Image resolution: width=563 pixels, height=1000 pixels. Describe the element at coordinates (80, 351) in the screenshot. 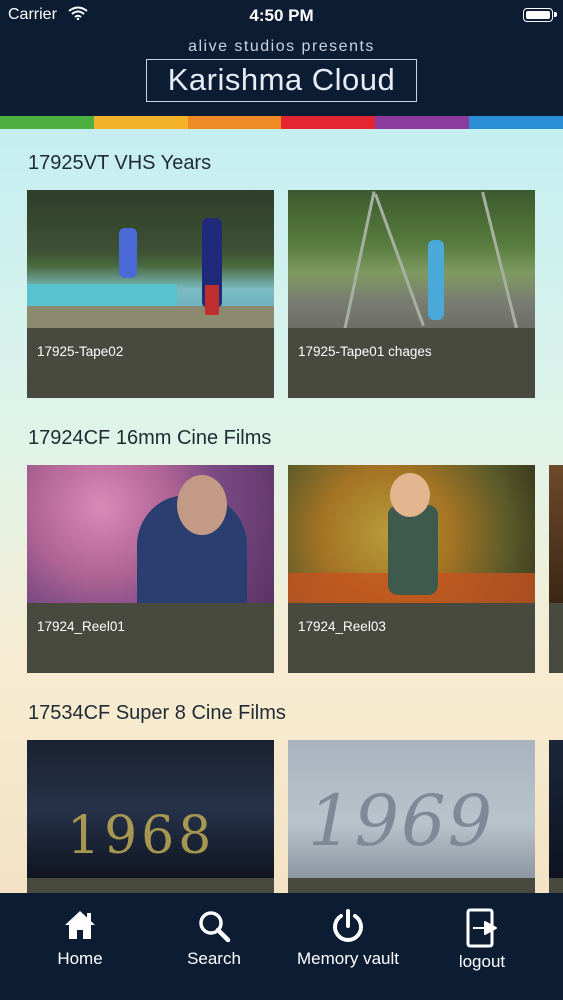

I see `video-caption: 17925-Tape02` at that location.